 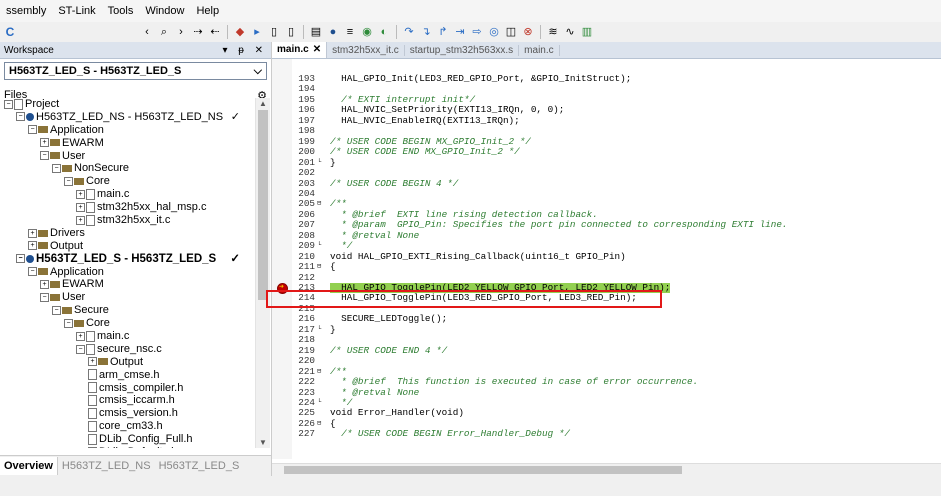 What do you see at coordinates (528, 32) in the screenshot?
I see `stop-debug-icon: ⊗` at bounding box center [528, 32].